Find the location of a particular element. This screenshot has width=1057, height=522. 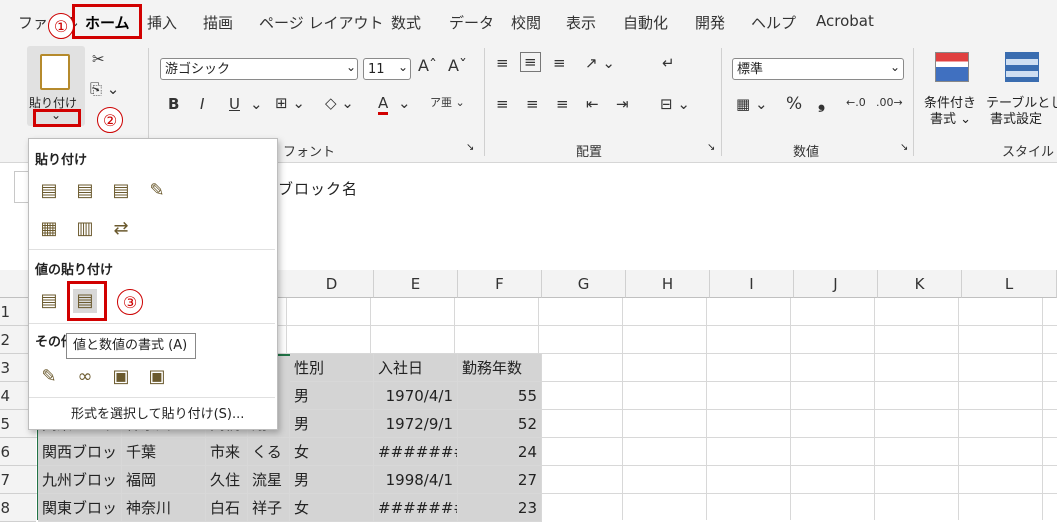

accounting-format-icon: ▦ ⌄ is located at coordinates (752, 104).